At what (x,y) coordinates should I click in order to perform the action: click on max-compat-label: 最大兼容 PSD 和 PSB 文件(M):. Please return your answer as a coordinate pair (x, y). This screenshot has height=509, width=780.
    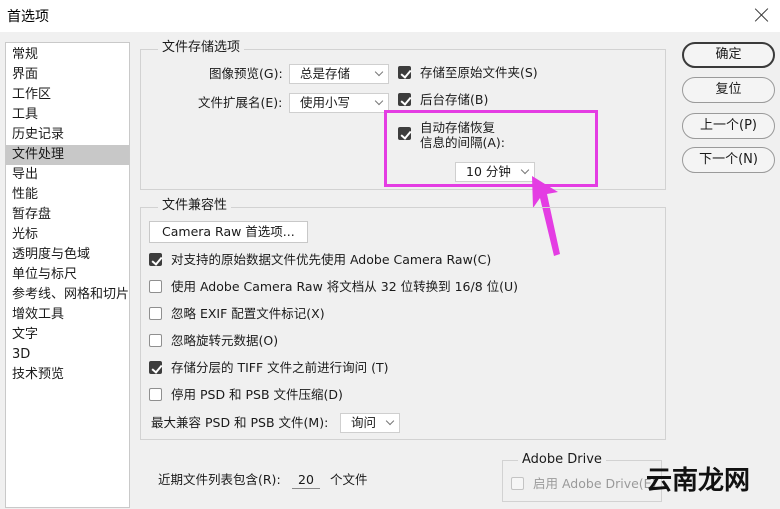
    Looking at the image, I should click on (240, 422).